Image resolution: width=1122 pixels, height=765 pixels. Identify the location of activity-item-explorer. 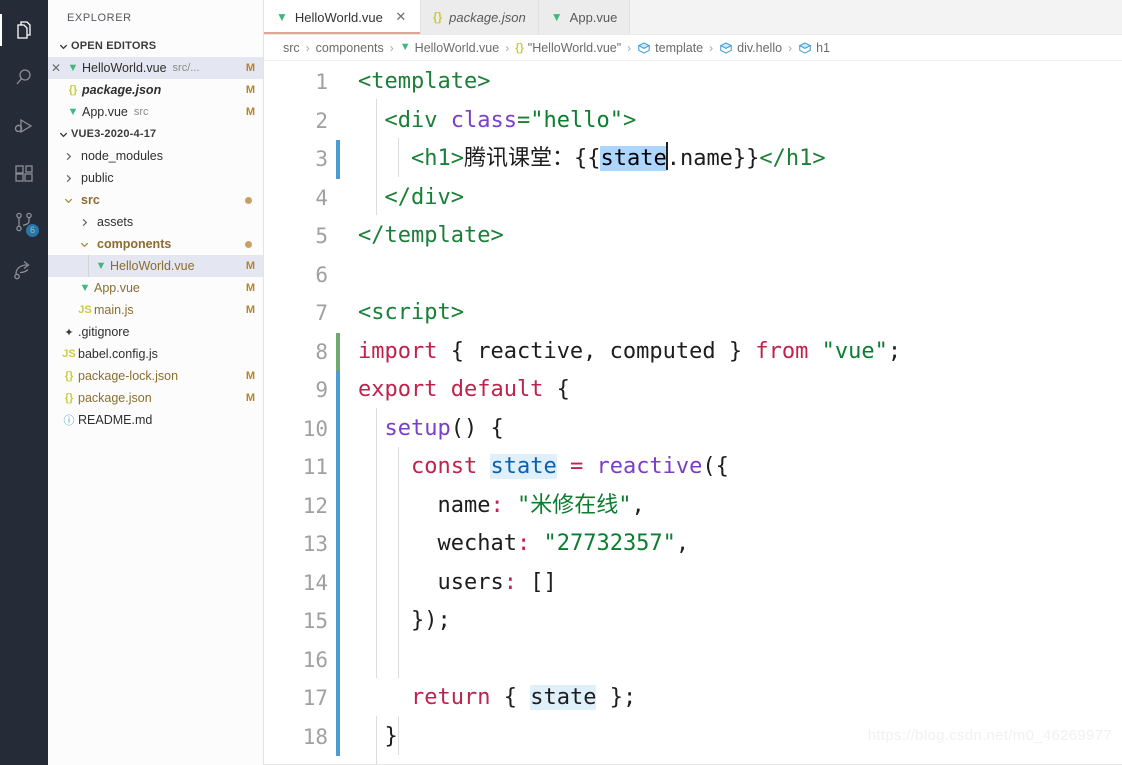
(24, 30).